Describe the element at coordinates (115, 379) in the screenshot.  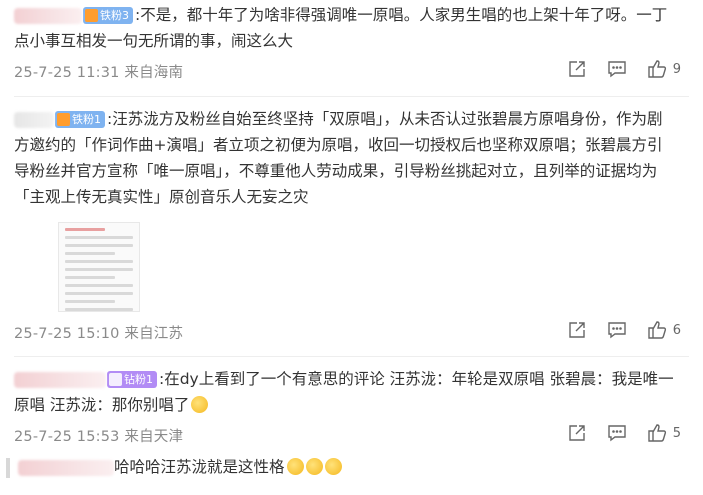
I see `diamond-badge-icon` at that location.